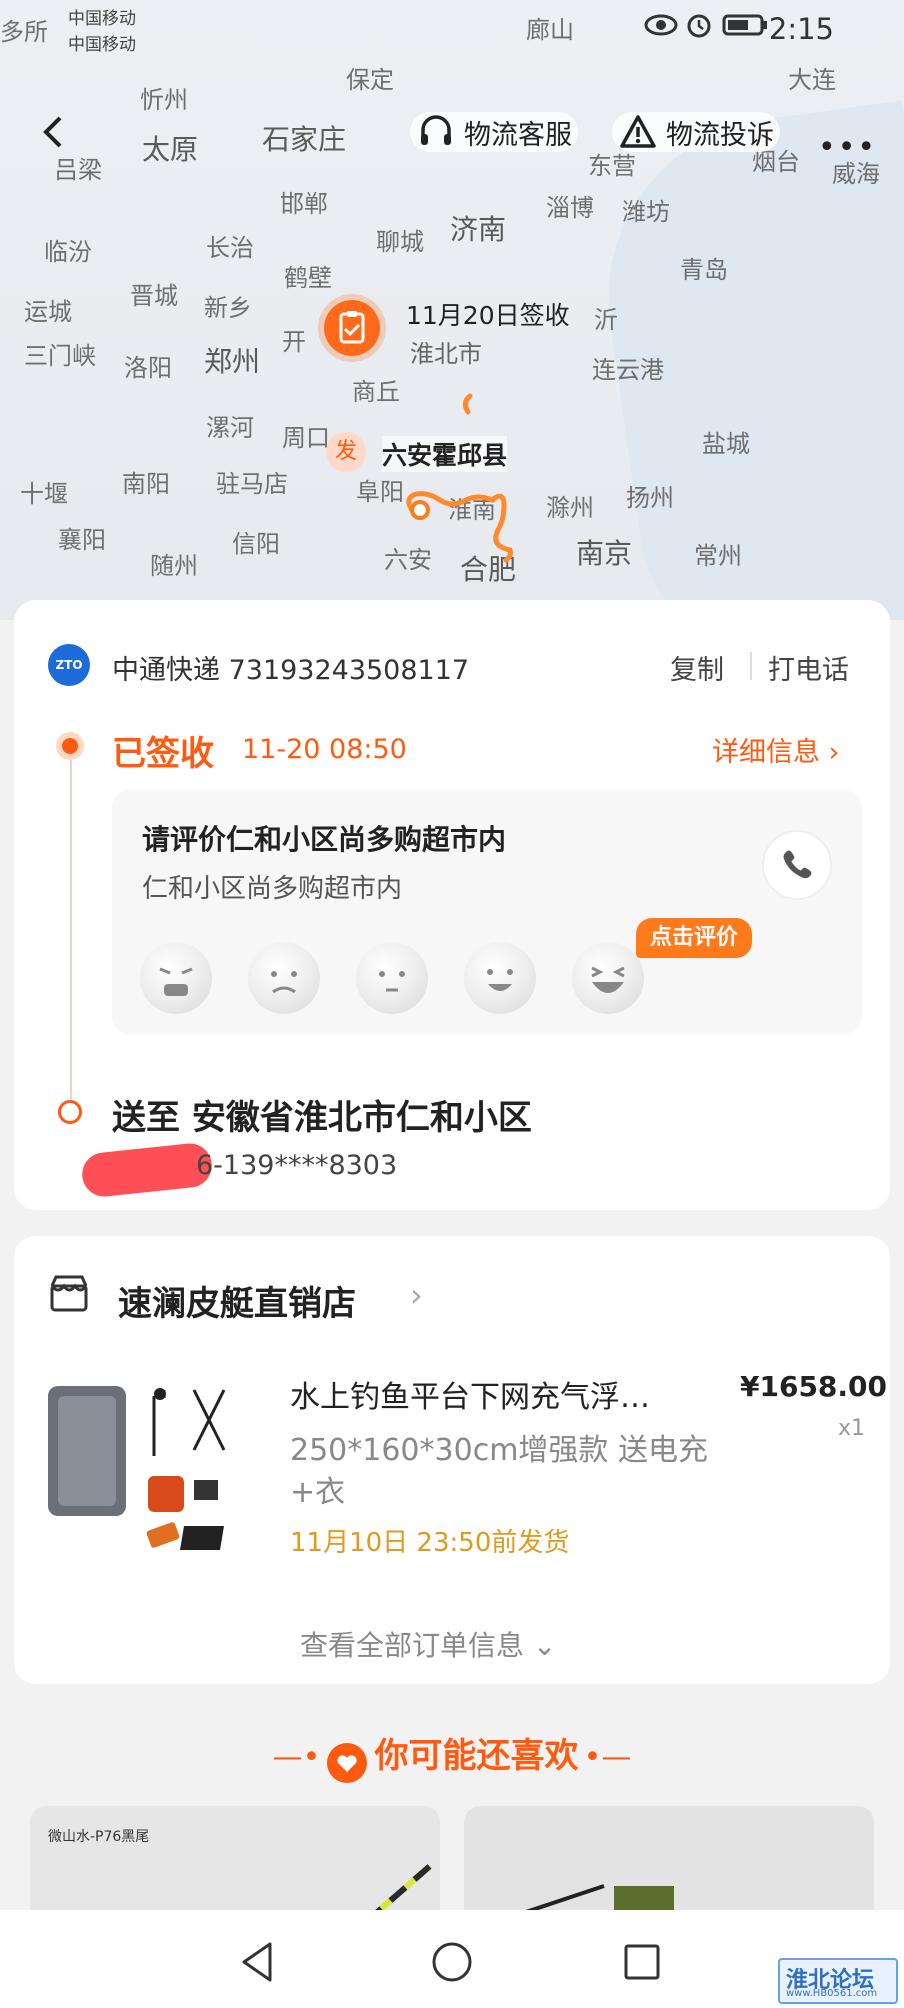  Describe the element at coordinates (297, 1165) in the screenshot. I see `recipient-phone: 6-139****8303` at that location.